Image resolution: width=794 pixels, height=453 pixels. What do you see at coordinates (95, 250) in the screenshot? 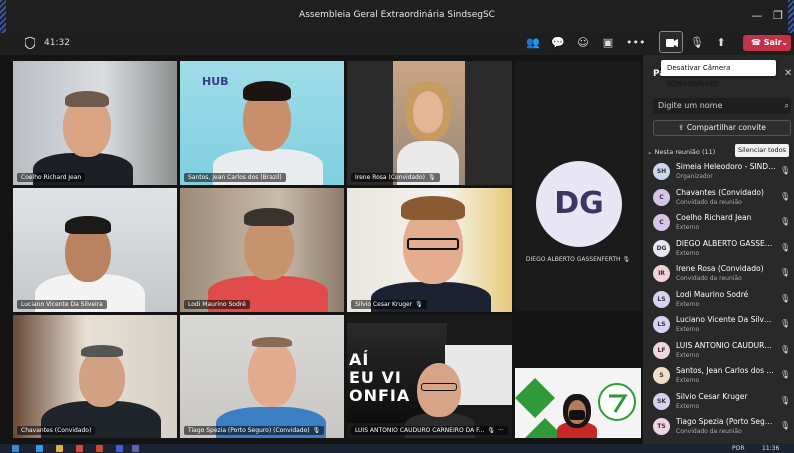
I see `video-tile: Luciano Vicente Da Silveira` at bounding box center [95, 250].